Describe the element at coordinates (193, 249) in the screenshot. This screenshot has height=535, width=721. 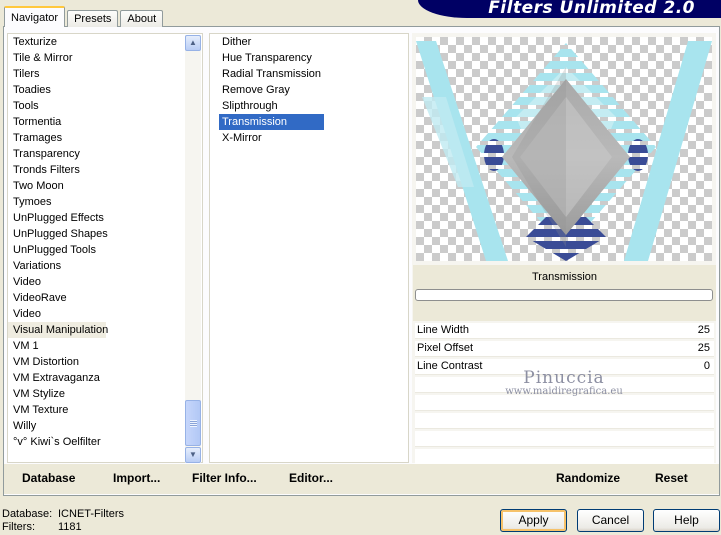
I see `category-scrollbar: ▲ ▼` at that location.